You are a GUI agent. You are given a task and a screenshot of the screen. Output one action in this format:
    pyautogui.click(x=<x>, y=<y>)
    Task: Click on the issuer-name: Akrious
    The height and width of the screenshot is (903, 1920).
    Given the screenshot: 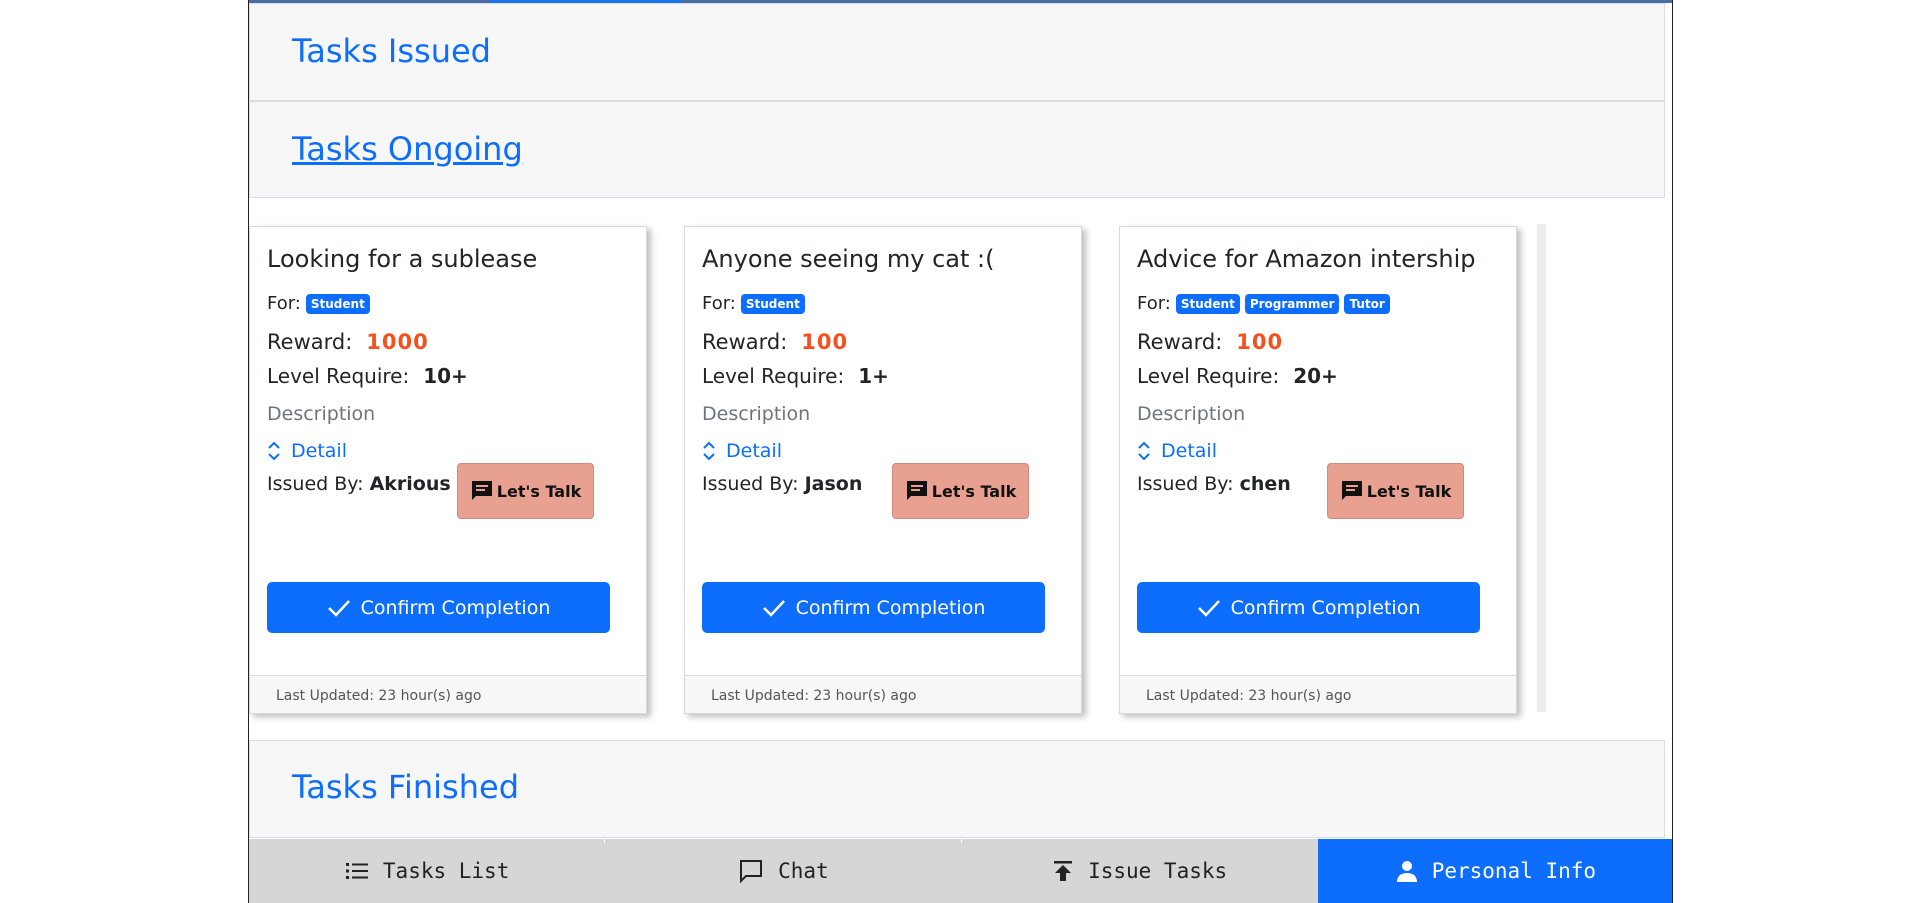 What is the action you would take?
    pyautogui.click(x=410, y=484)
    